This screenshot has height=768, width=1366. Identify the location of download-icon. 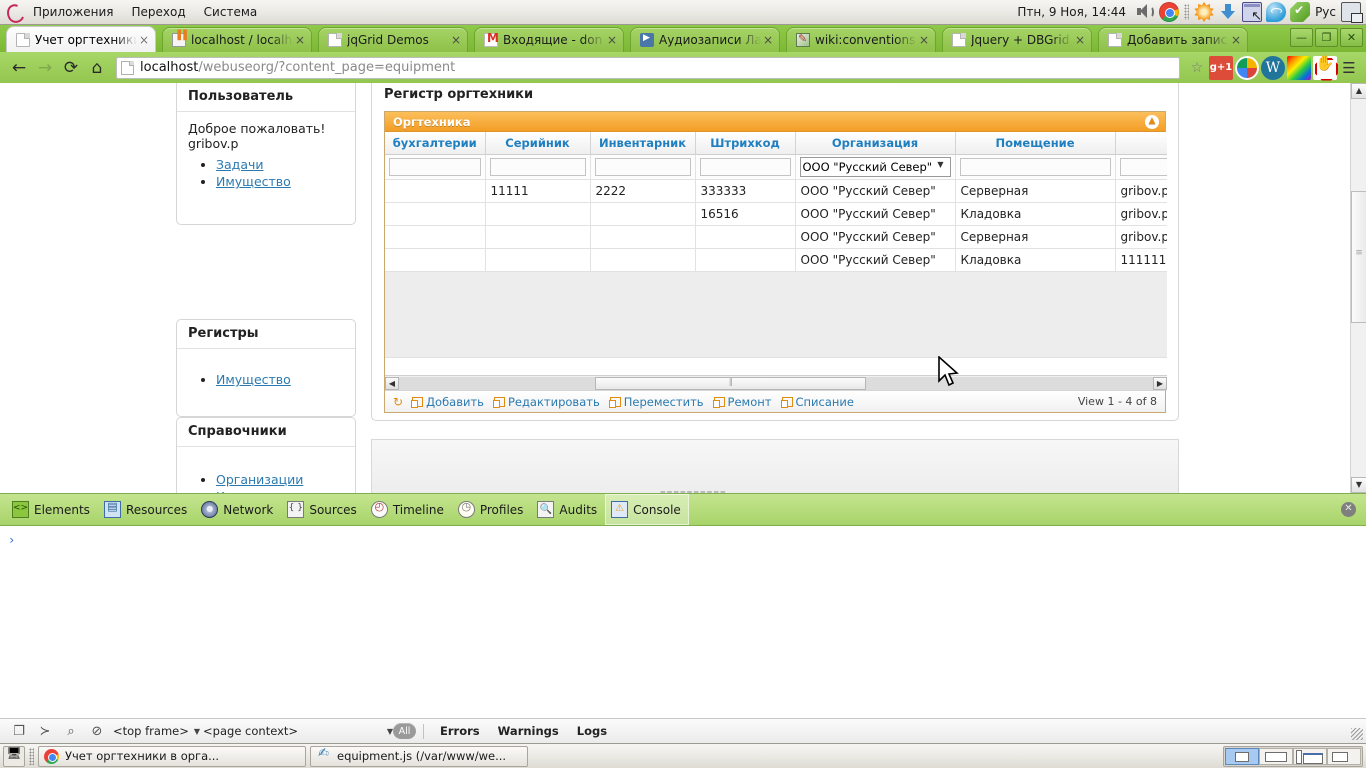
(1228, 12).